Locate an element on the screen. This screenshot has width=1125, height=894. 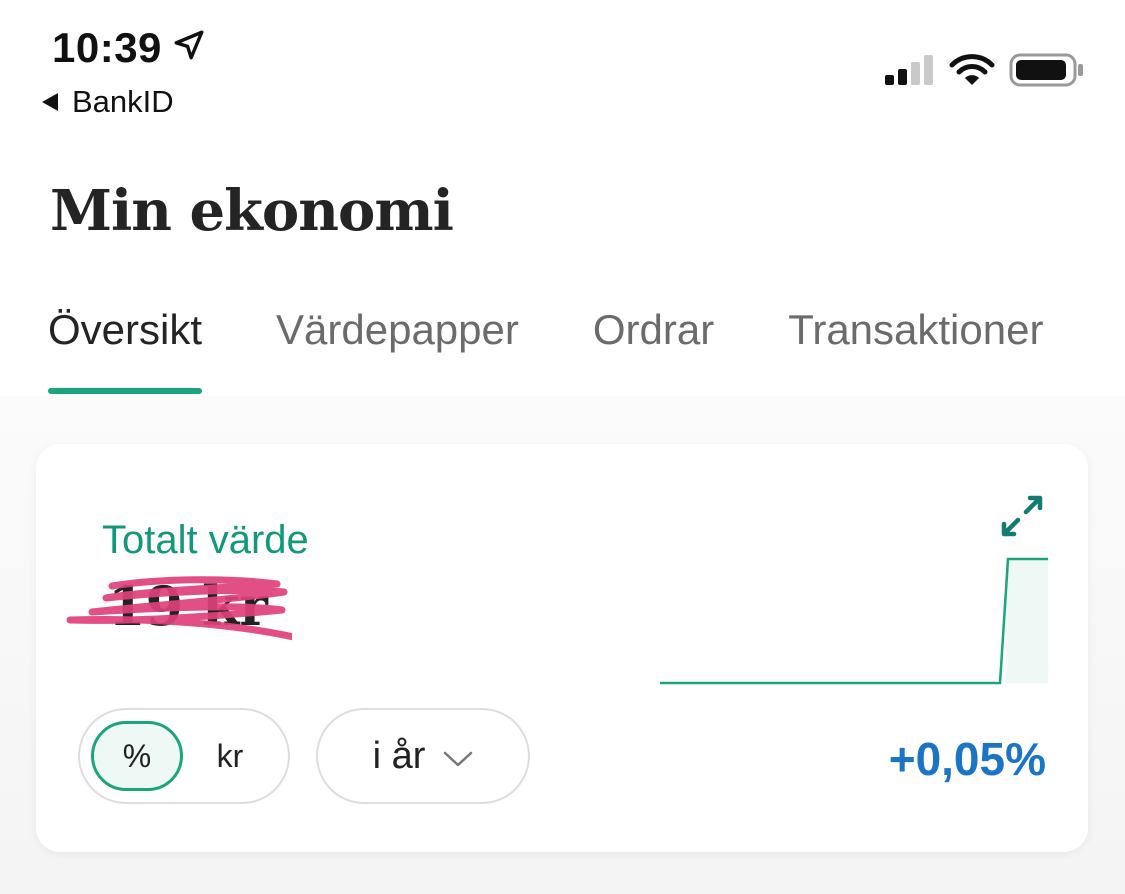
back-link-label: BankID is located at coordinates (123, 101).